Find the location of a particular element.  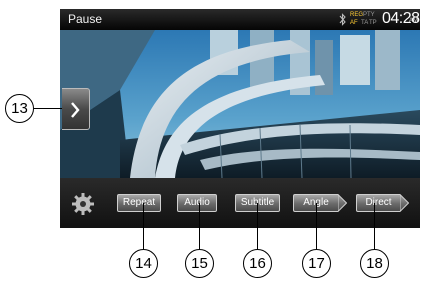

status-bar: Pause REG PTY AF TA TP 04:28 AM is located at coordinates (240, 19).